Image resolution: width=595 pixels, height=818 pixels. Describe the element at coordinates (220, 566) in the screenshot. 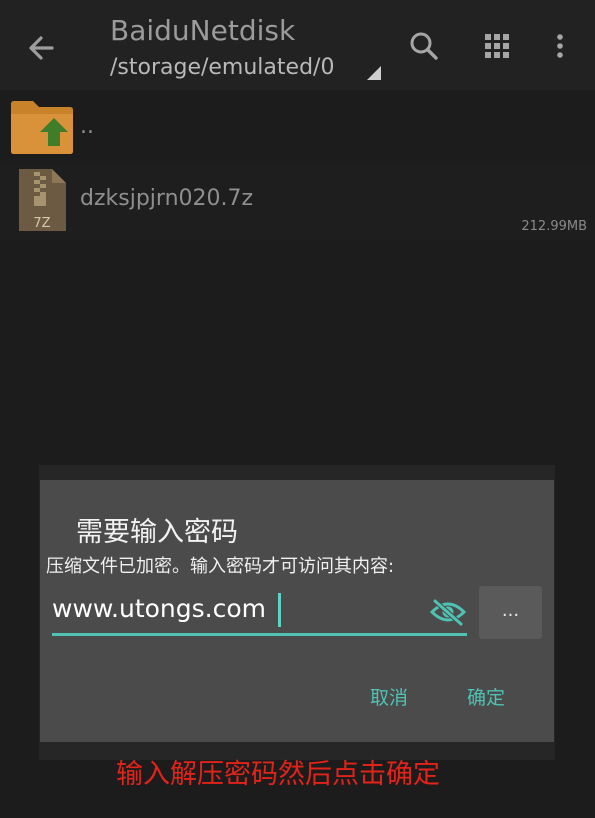

I see `dialog-message: 压缩文件已加密。输入密码才可访问其内容:` at that location.